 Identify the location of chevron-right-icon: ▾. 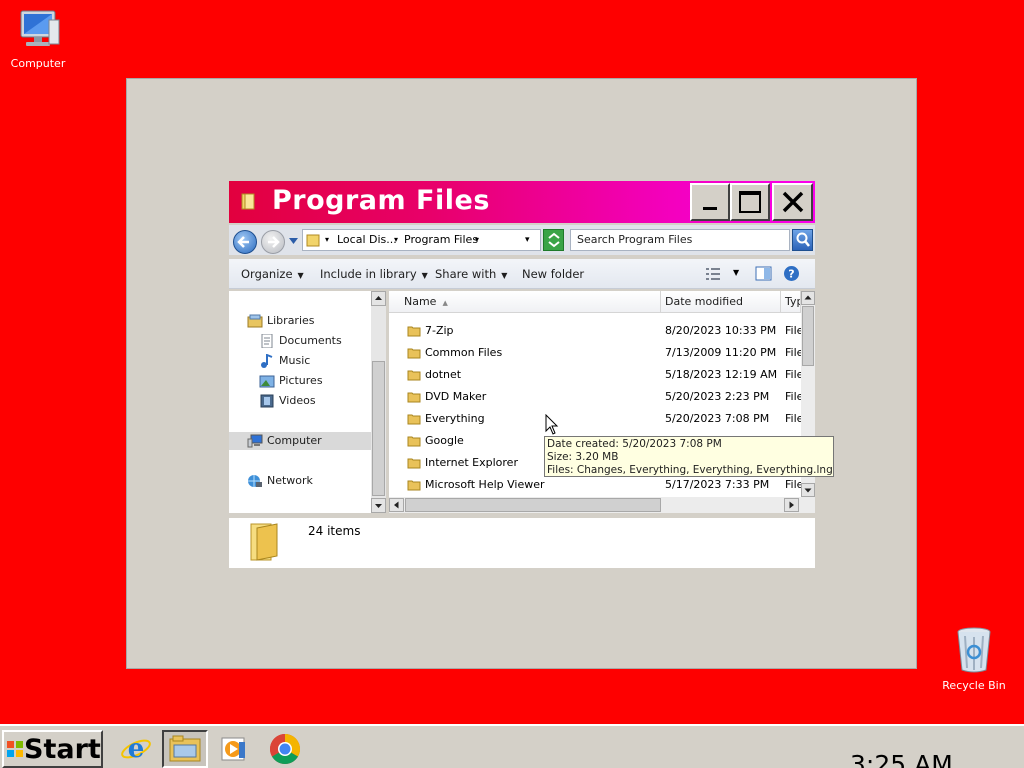
(477, 239).